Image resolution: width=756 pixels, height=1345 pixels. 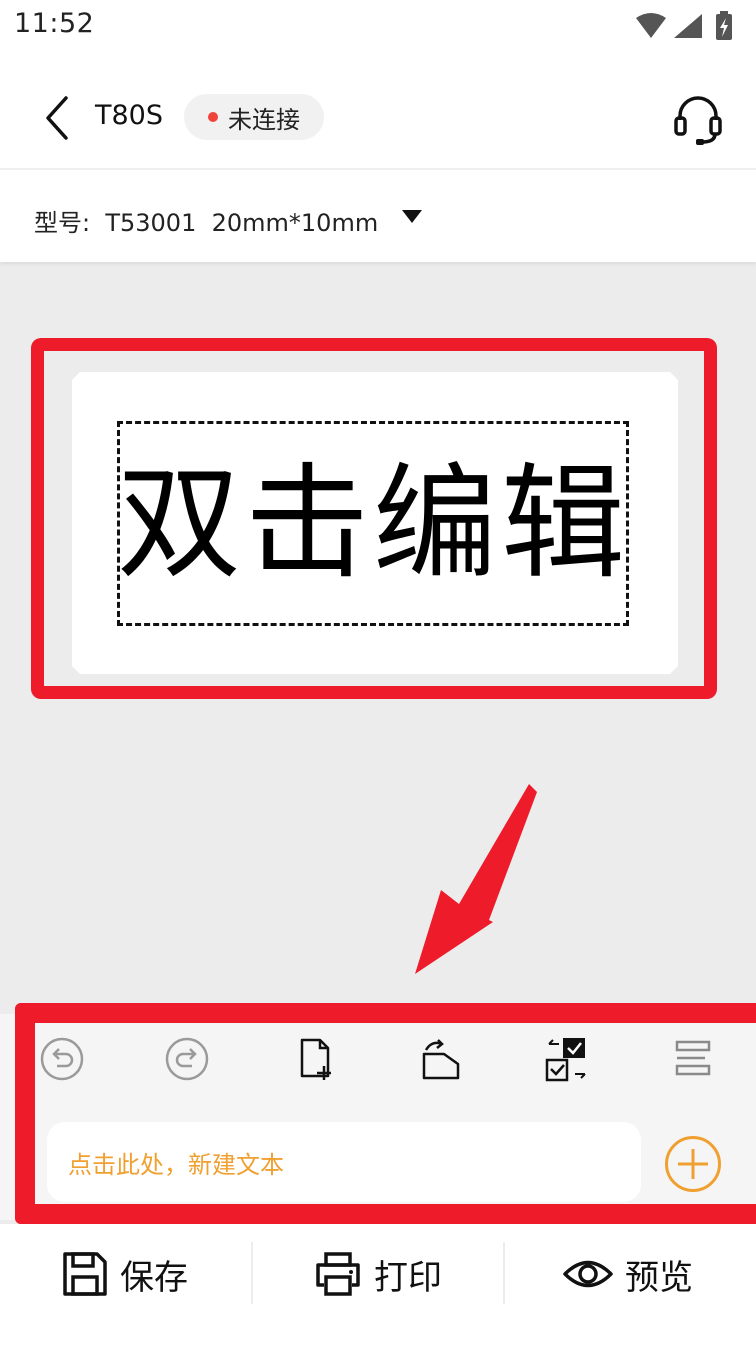 I want to click on status-icons, so click(x=684, y=25).